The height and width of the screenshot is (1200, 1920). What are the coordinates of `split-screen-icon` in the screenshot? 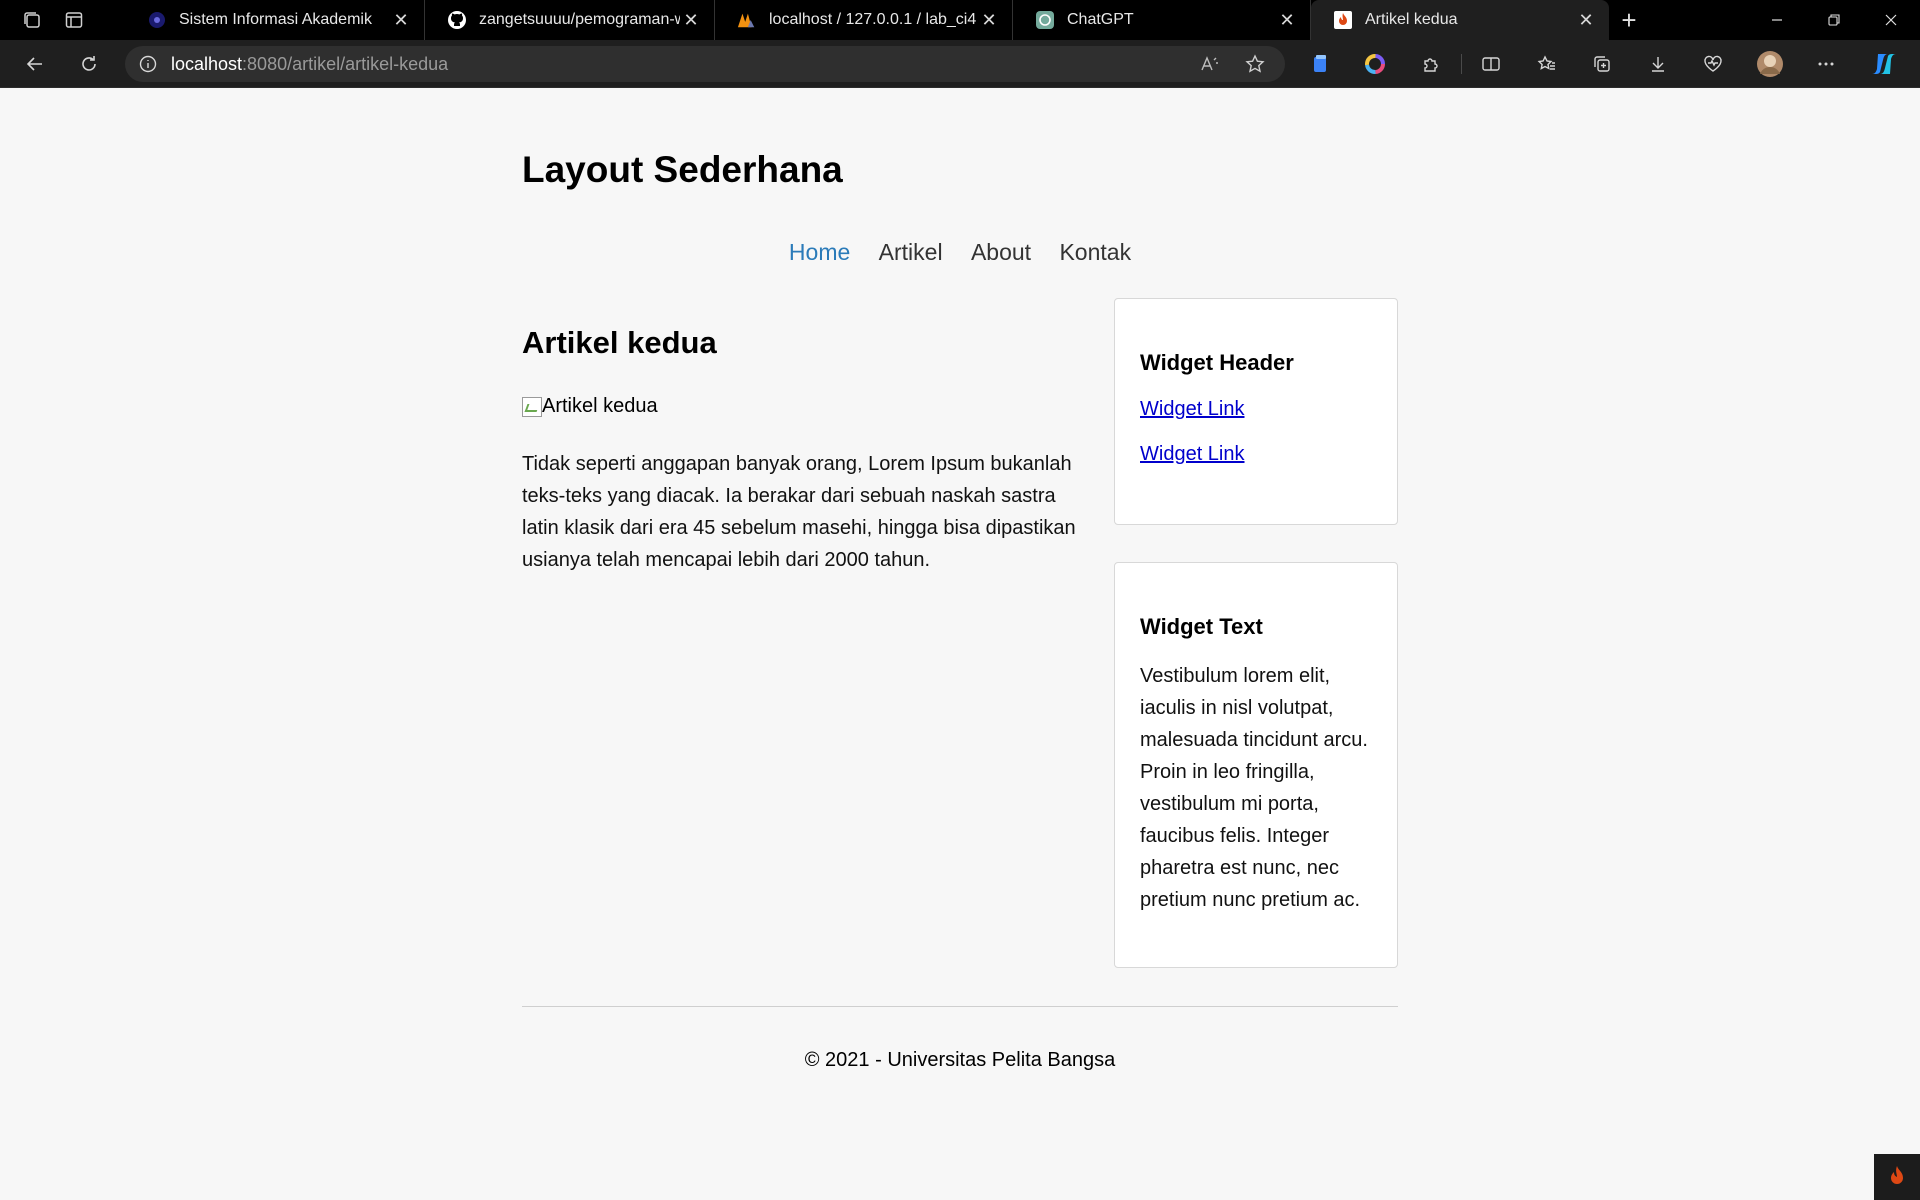 It's located at (1491, 64).